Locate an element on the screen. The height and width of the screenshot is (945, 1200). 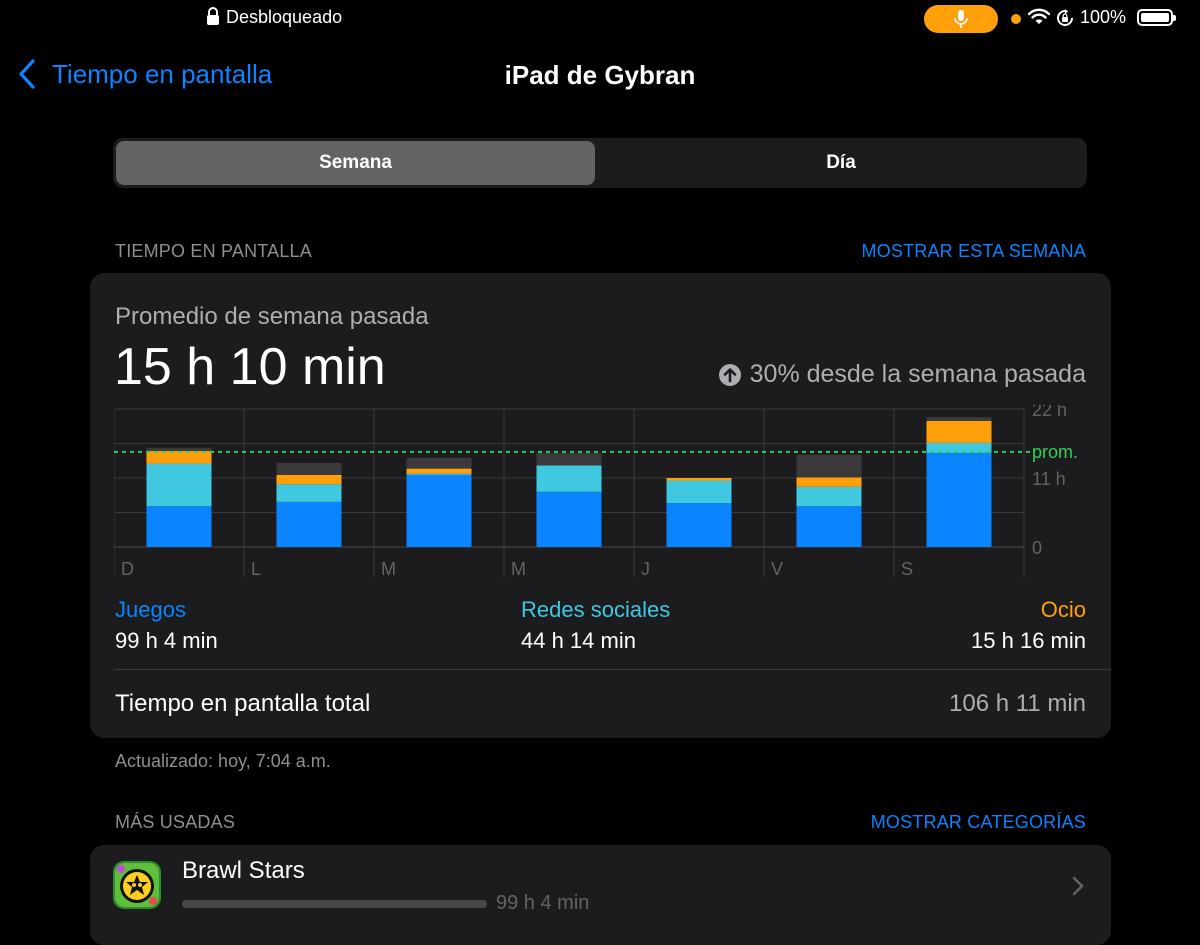
segment-week: Semana is located at coordinates (355, 163).